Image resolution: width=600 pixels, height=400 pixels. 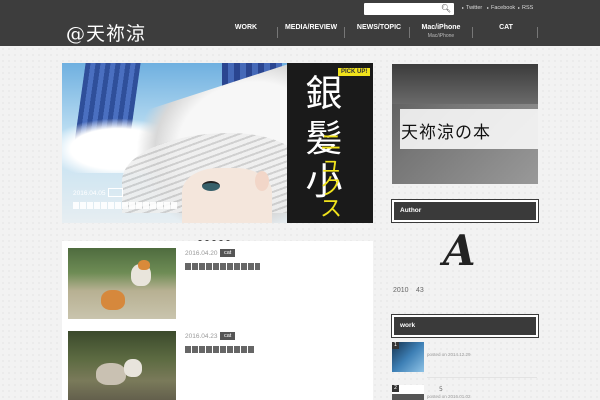 I want to click on nav-label: MEDIA/REVIEW, so click(x=311, y=27).